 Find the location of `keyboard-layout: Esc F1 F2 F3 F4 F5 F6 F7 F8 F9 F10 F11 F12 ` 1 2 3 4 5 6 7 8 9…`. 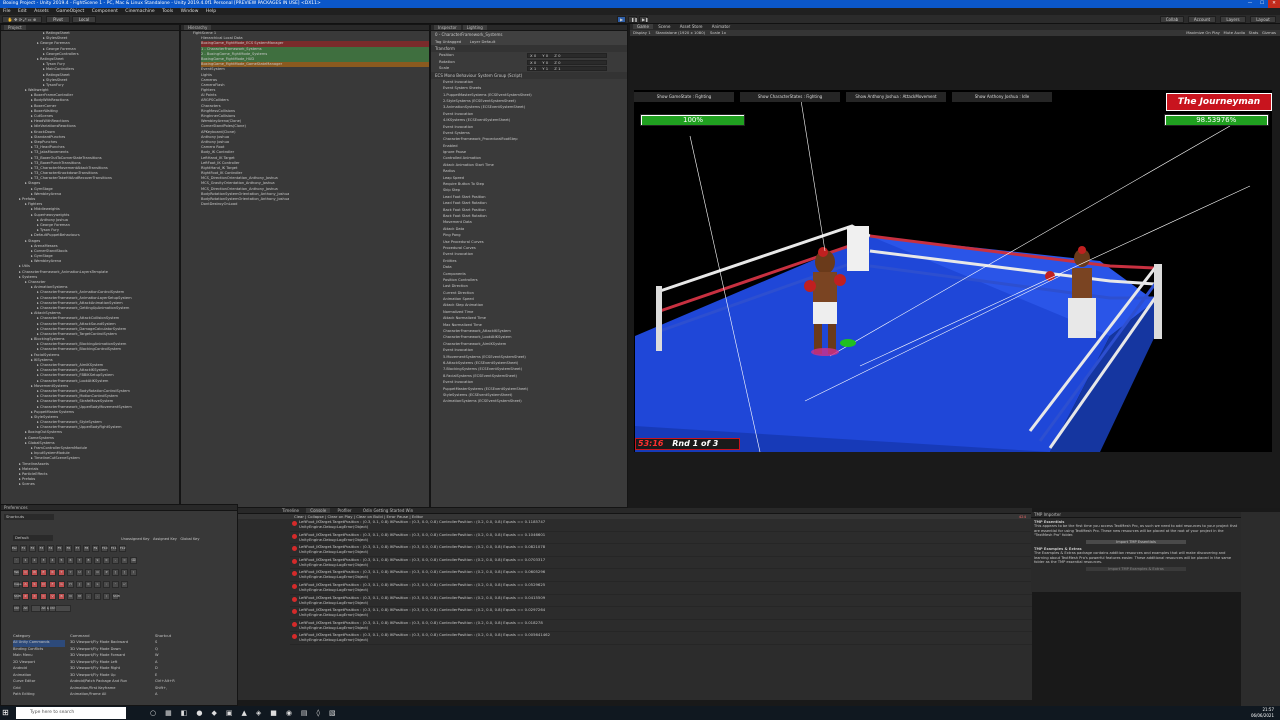

keyboard-layout: Esc F1 F2 F3 F4 F5 F6 F7 F8 F9 F10 F11 F12 ` 1 2 3 4 5 6 7 8 9… is located at coordinates (123, 582).